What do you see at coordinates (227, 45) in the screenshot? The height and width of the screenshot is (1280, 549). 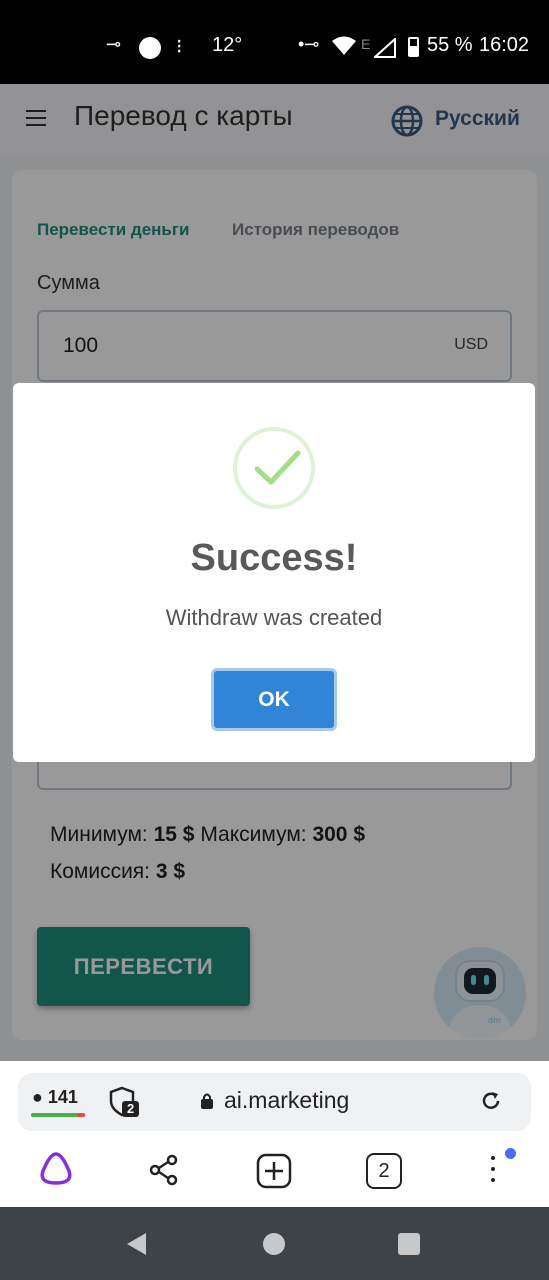 I see `temperature: 12°` at bounding box center [227, 45].